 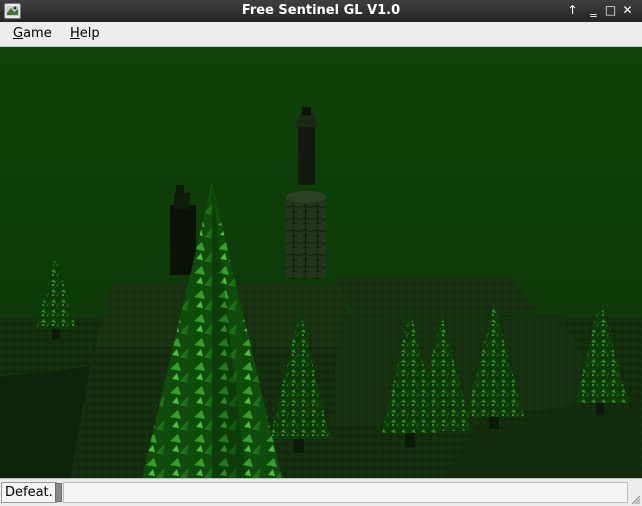 I want to click on close-icon: ✕, so click(x=627, y=10).